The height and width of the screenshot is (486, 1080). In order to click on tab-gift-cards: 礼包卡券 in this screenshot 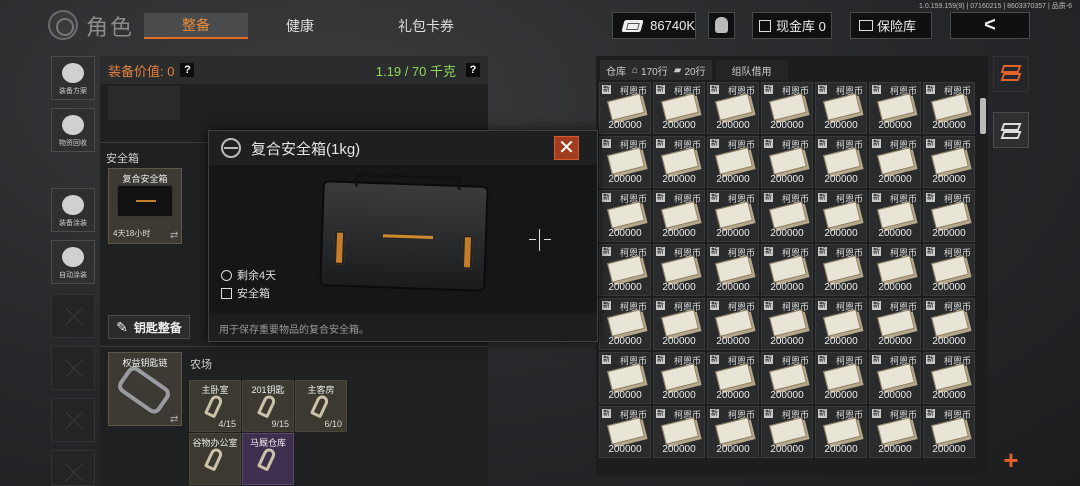, I will do `click(426, 26)`.